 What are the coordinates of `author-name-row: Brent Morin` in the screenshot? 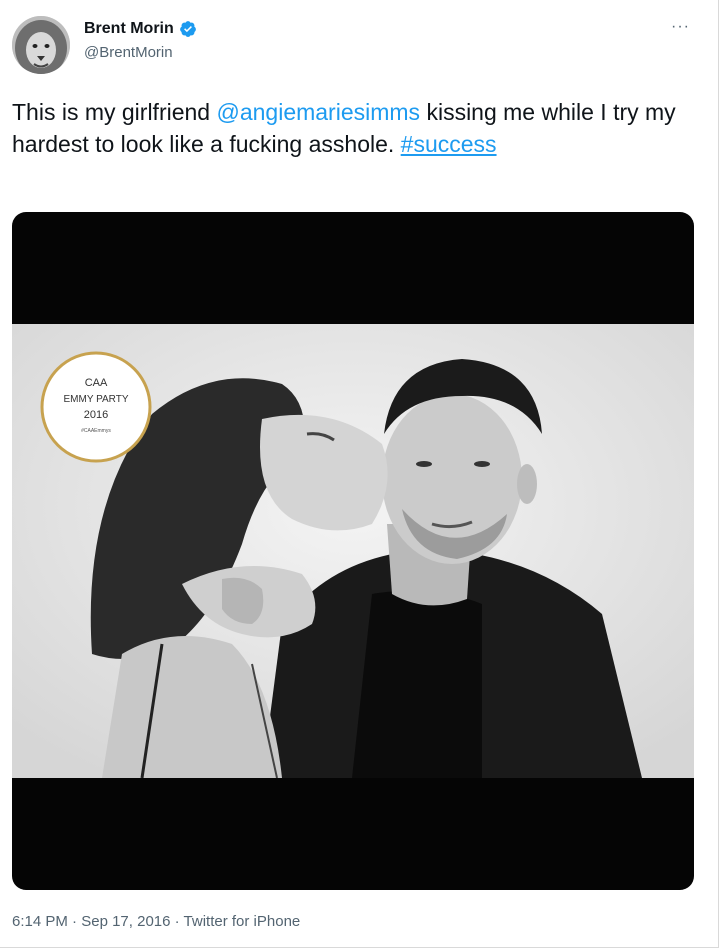 It's located at (140, 29).